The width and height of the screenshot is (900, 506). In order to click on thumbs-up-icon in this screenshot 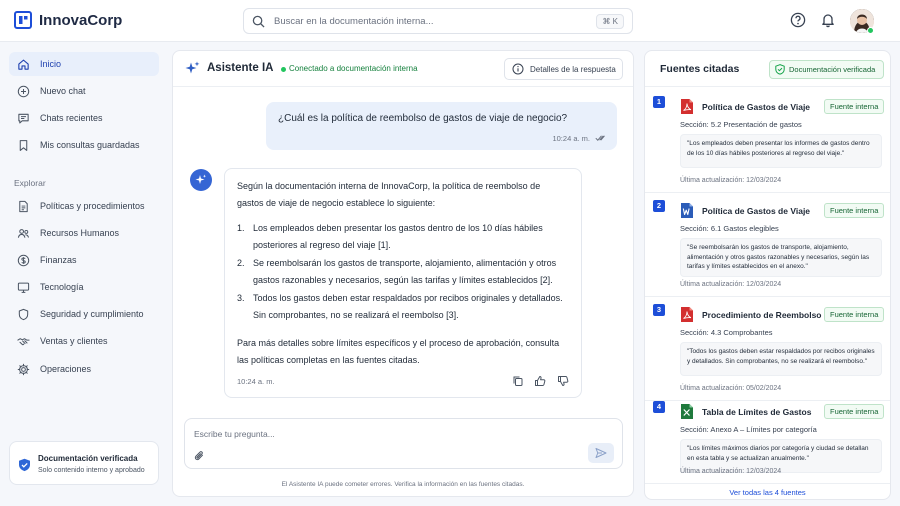, I will do `click(540, 381)`.